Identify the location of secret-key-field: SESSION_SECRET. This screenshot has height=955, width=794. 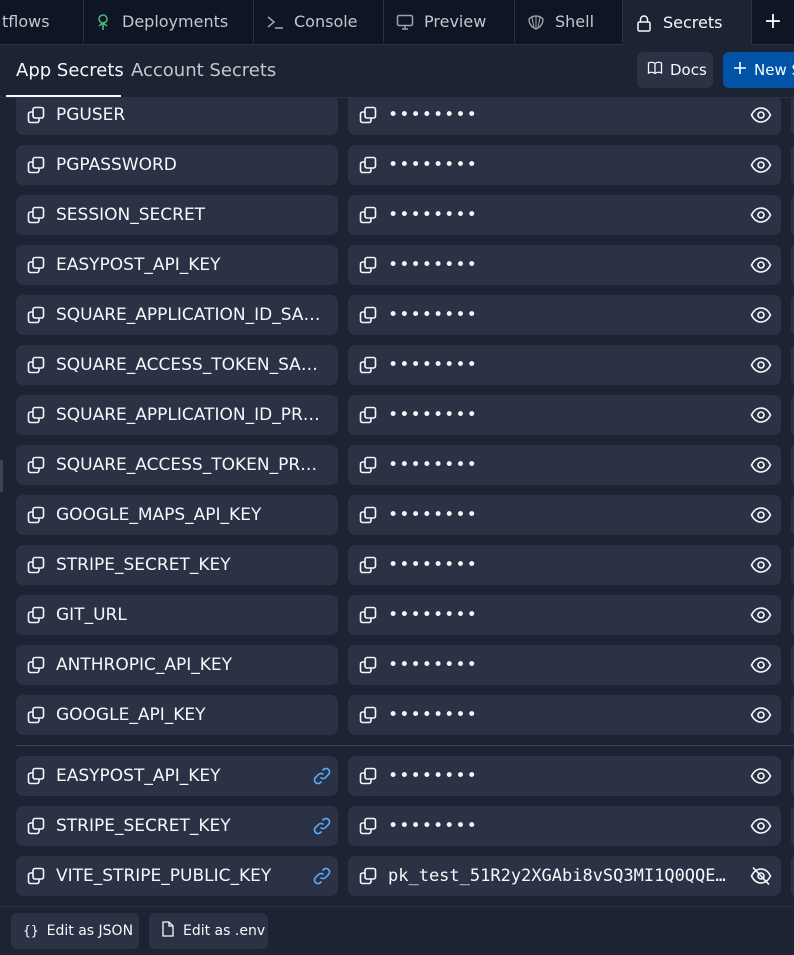
(177, 215).